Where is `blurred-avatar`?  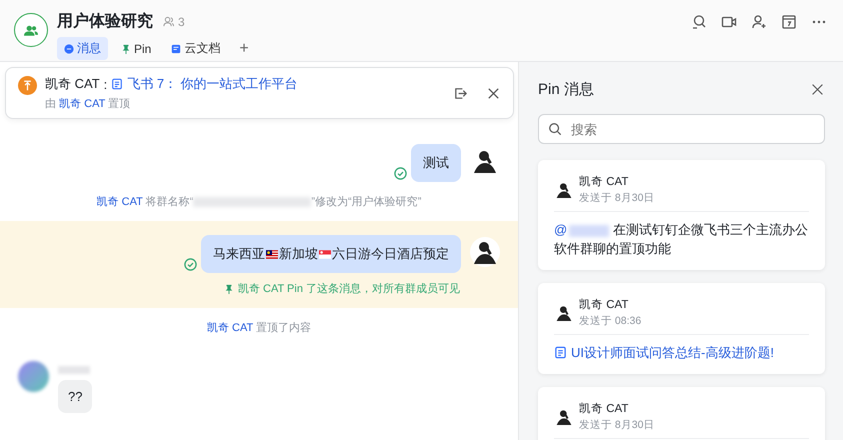 blurred-avatar is located at coordinates (33, 376).